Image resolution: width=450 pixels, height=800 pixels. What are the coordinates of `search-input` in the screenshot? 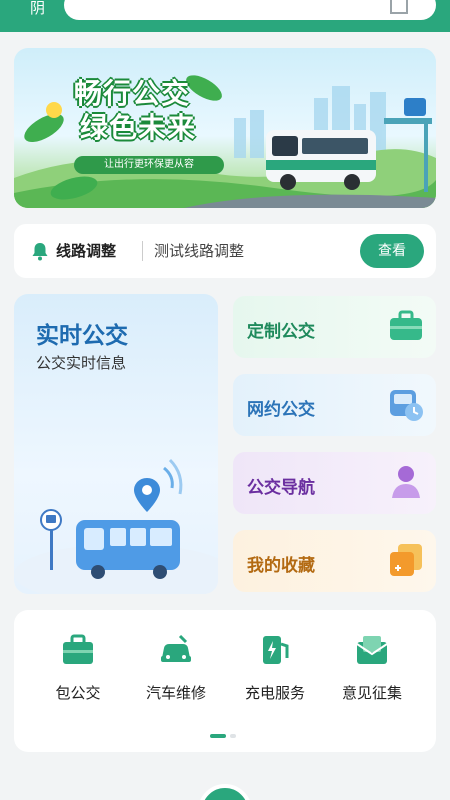 It's located at (250, 10).